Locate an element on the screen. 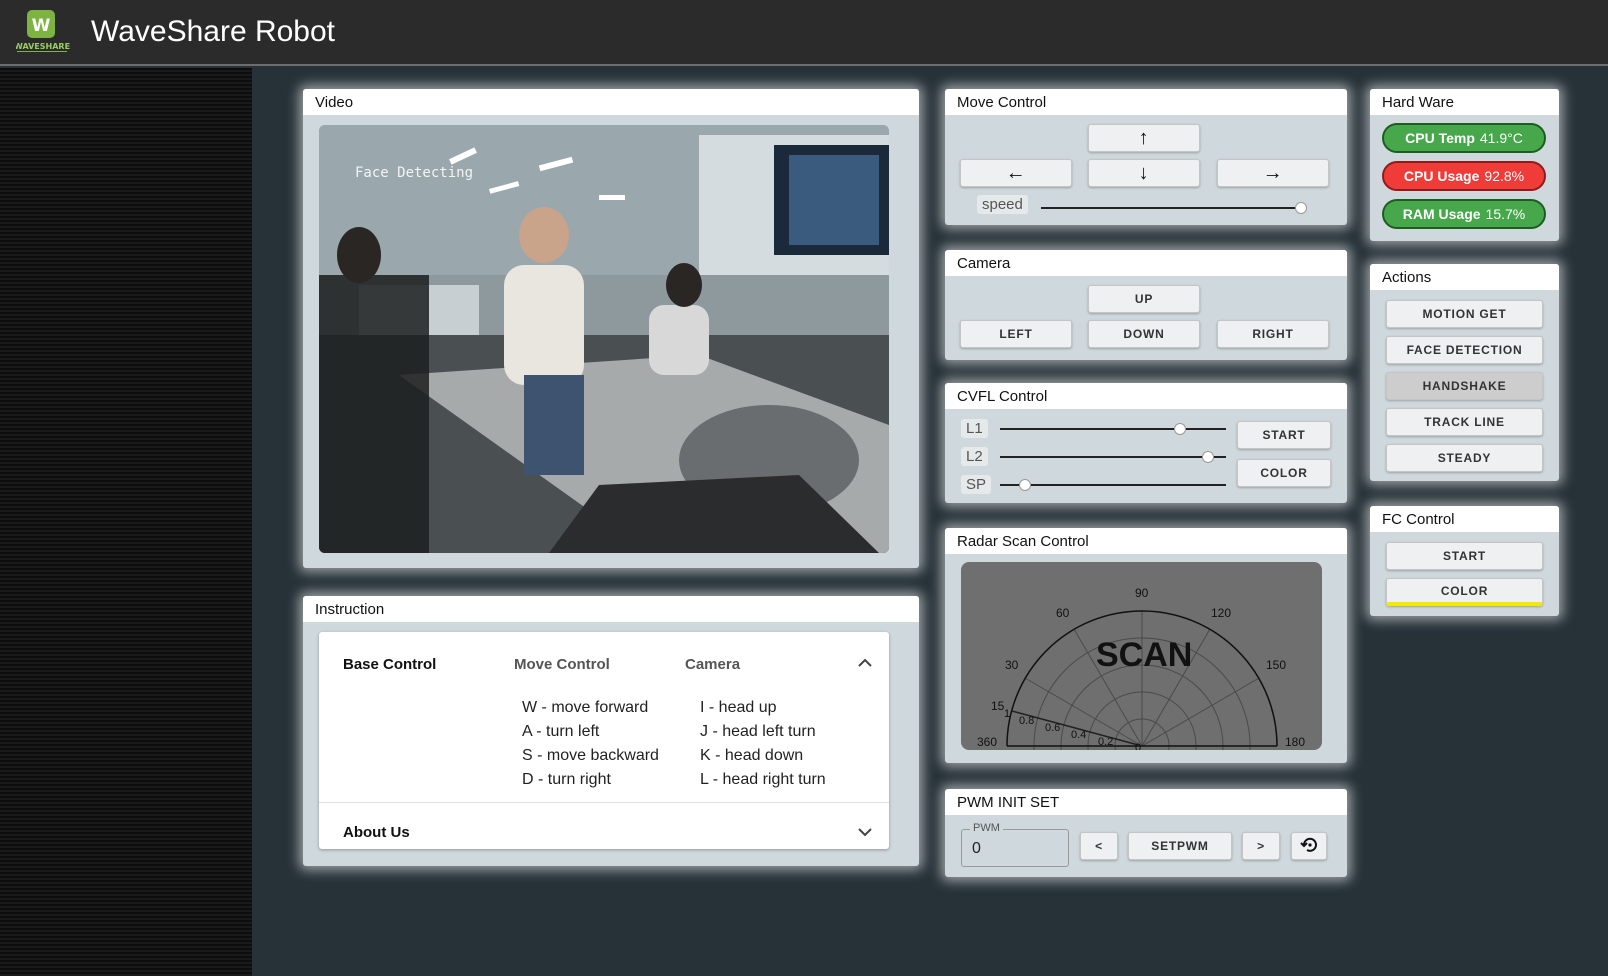  fc-color-button: COLOR is located at coordinates (1464, 592).